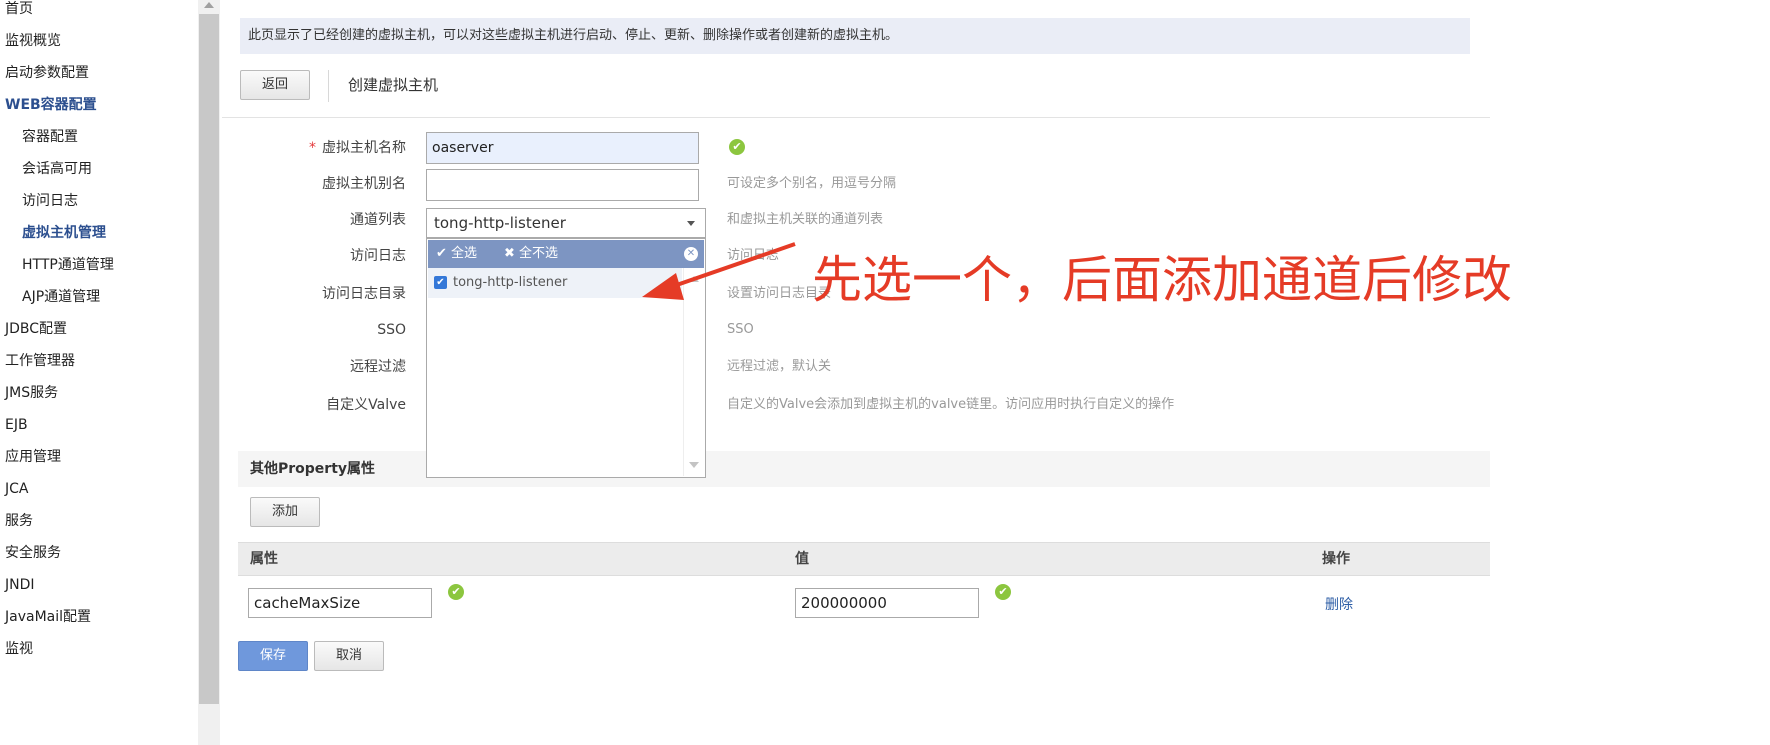  Describe the element at coordinates (378, 220) in the screenshot. I see `channel-list-label: 通道列表` at that location.